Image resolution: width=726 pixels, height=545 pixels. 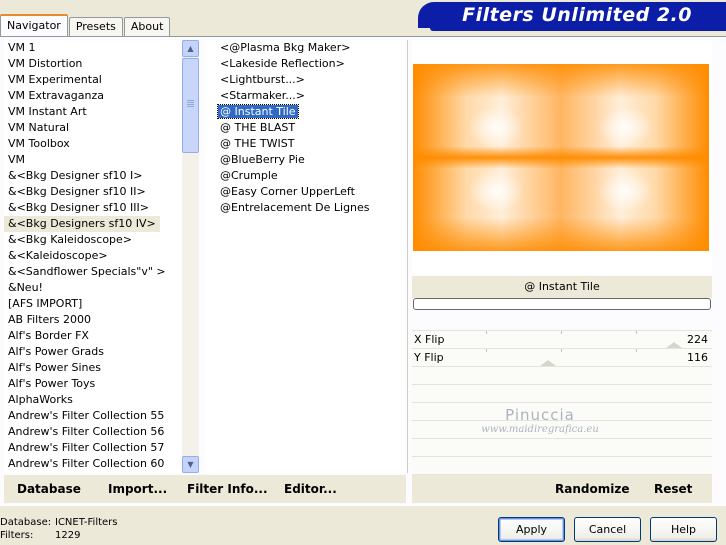 What do you see at coordinates (305, 176) in the screenshot?
I see `filter-item: @Crumple` at bounding box center [305, 176].